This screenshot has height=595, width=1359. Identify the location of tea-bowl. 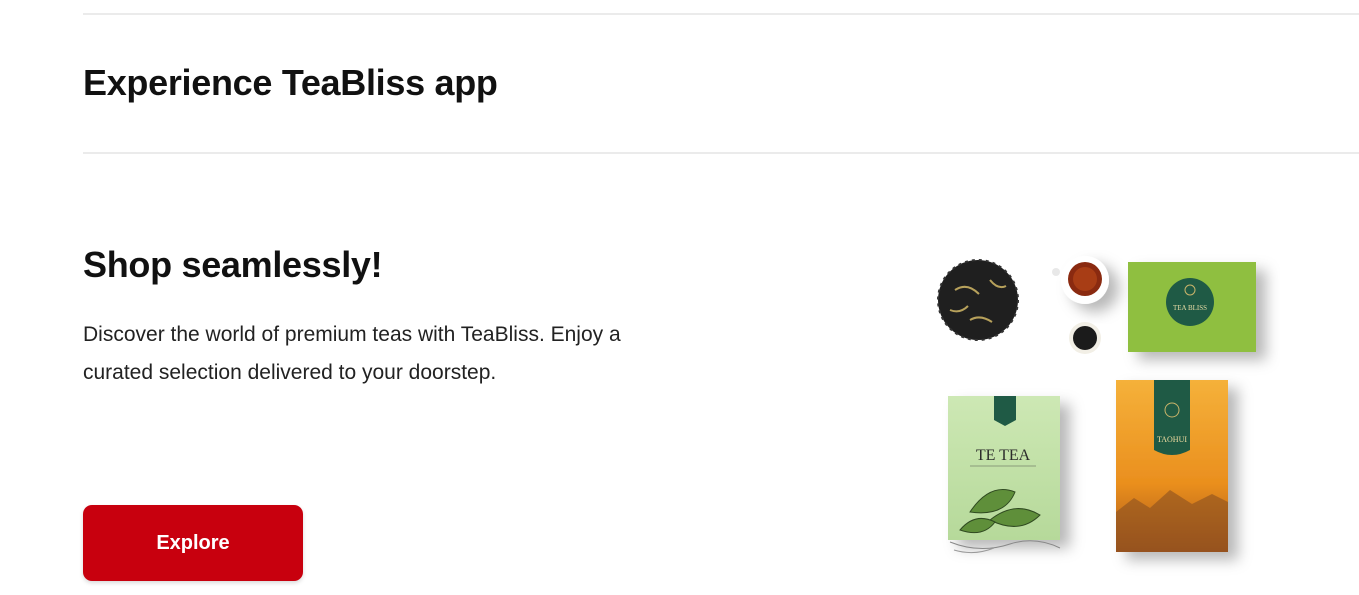
(1085, 338).